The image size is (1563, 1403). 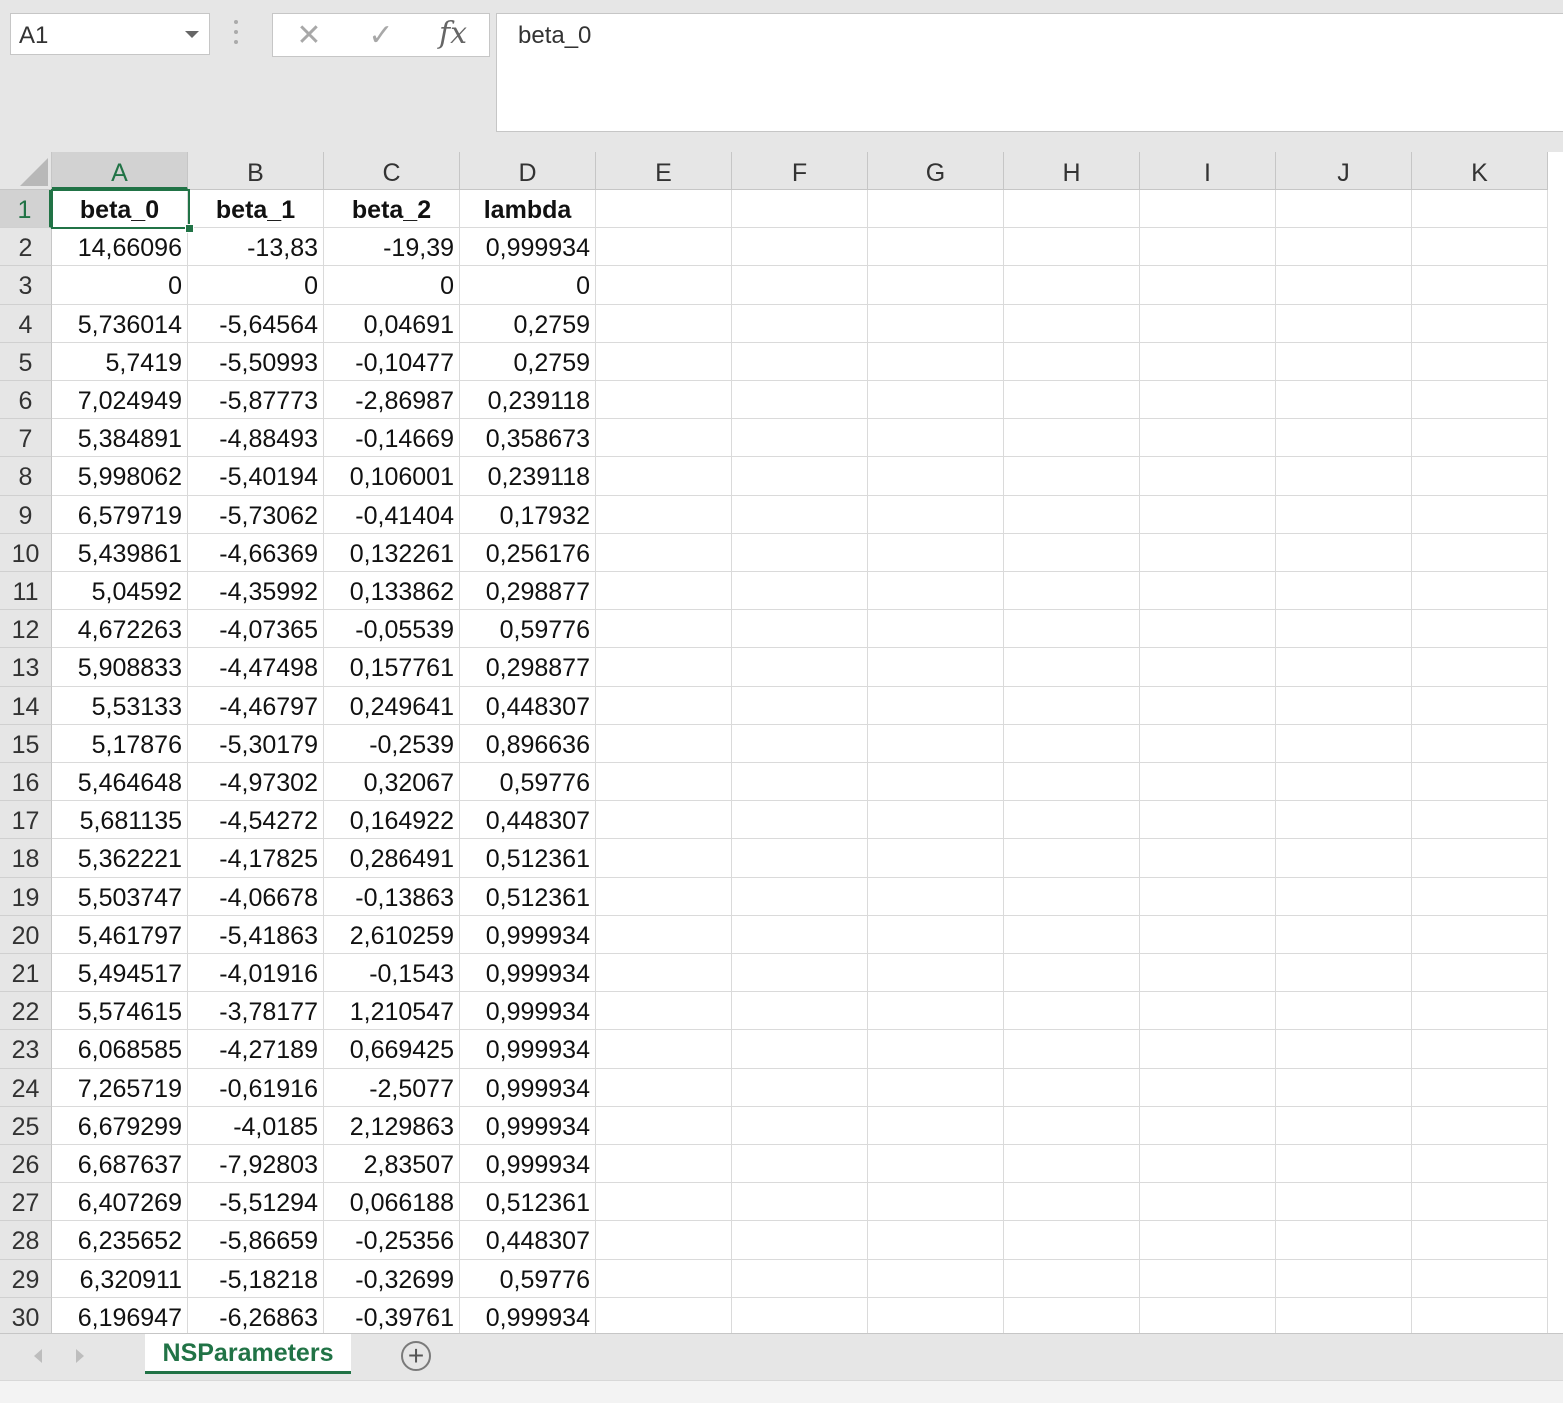 I want to click on formula-text: beta_0, so click(x=554, y=36).